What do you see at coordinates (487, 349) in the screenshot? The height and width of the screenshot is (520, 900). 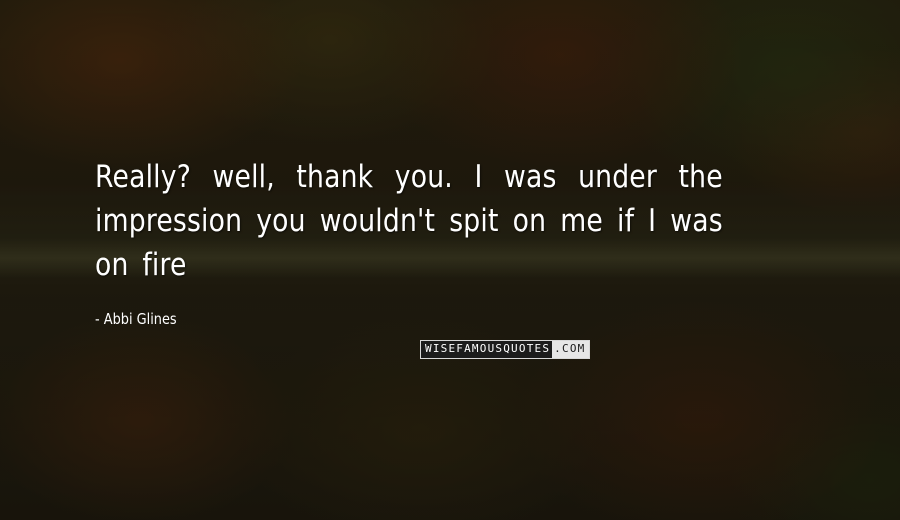 I see `watermark-name: WISEFAMOUSQUOTES` at bounding box center [487, 349].